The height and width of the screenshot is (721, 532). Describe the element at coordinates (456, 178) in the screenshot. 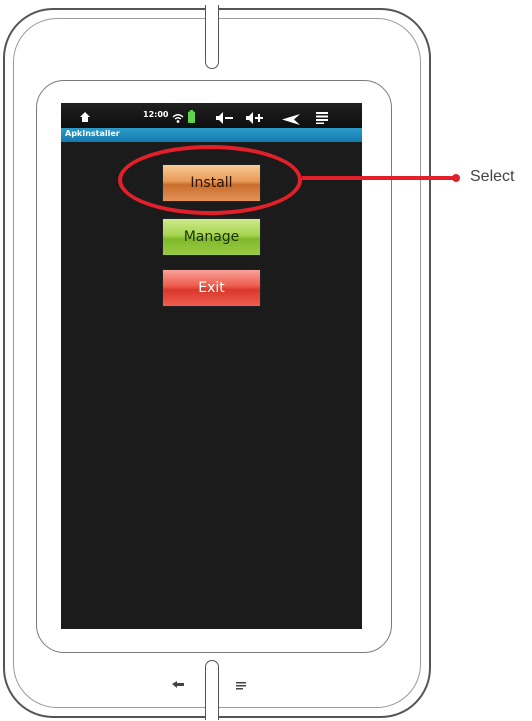

I see `callout-dot` at that location.